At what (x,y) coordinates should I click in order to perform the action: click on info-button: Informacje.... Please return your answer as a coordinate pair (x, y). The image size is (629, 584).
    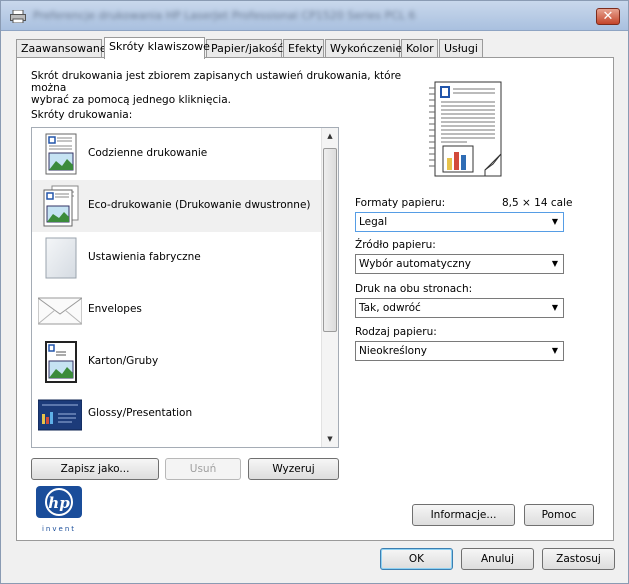
    Looking at the image, I should click on (463, 515).